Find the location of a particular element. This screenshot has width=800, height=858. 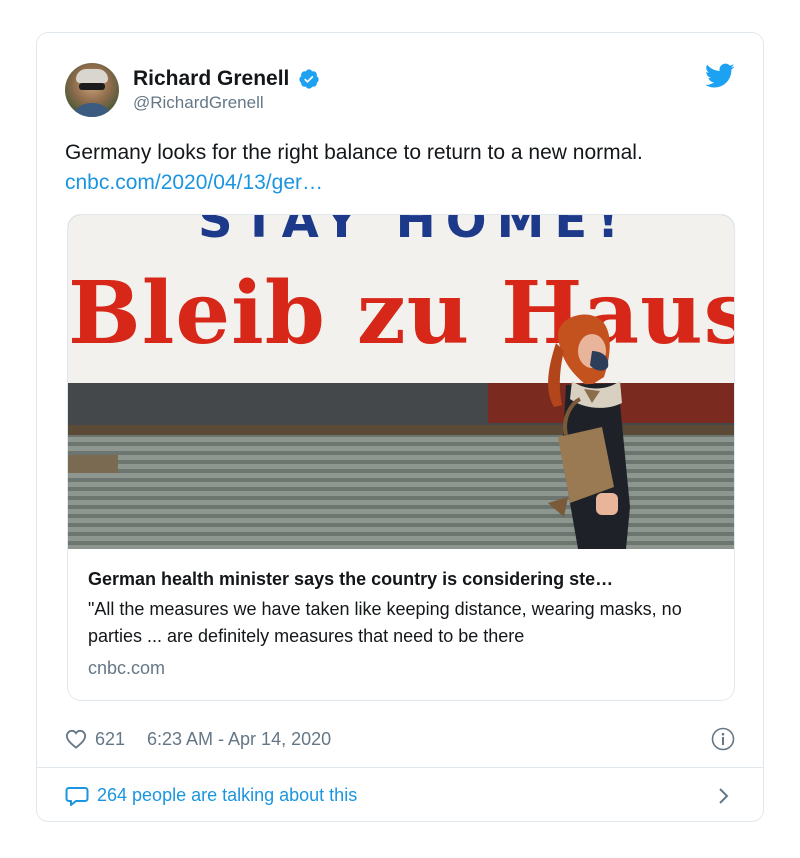

info-icon is located at coordinates (723, 739).